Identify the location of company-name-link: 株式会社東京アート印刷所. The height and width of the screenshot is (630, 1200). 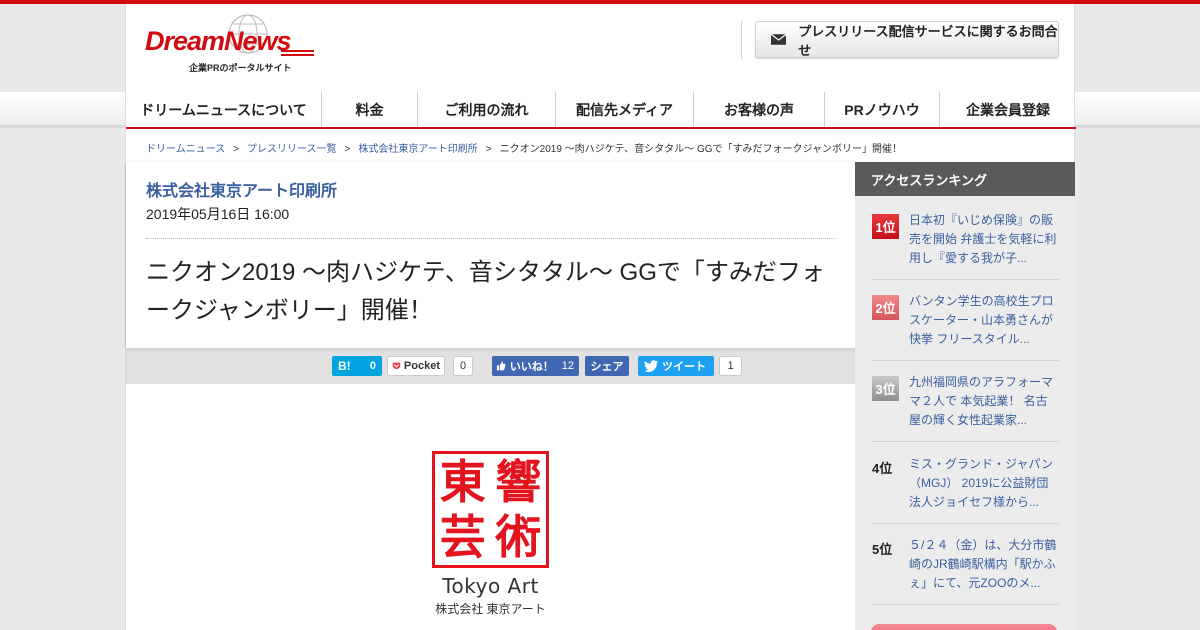
(241, 189).